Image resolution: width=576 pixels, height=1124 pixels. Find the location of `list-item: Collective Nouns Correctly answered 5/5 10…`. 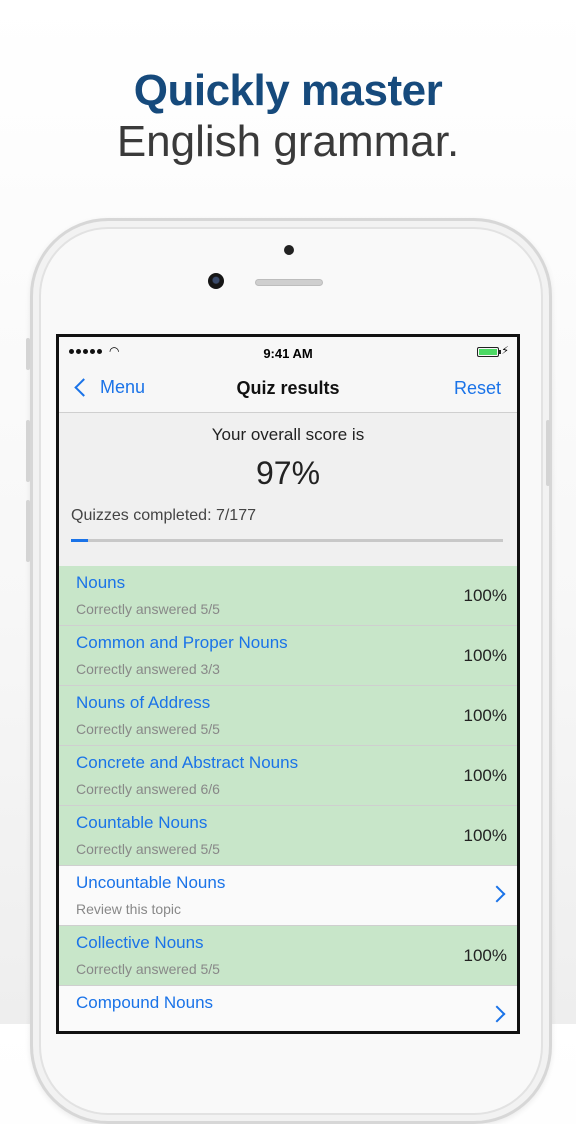

list-item: Collective Nouns Correctly answered 5/5 10… is located at coordinates (288, 956).